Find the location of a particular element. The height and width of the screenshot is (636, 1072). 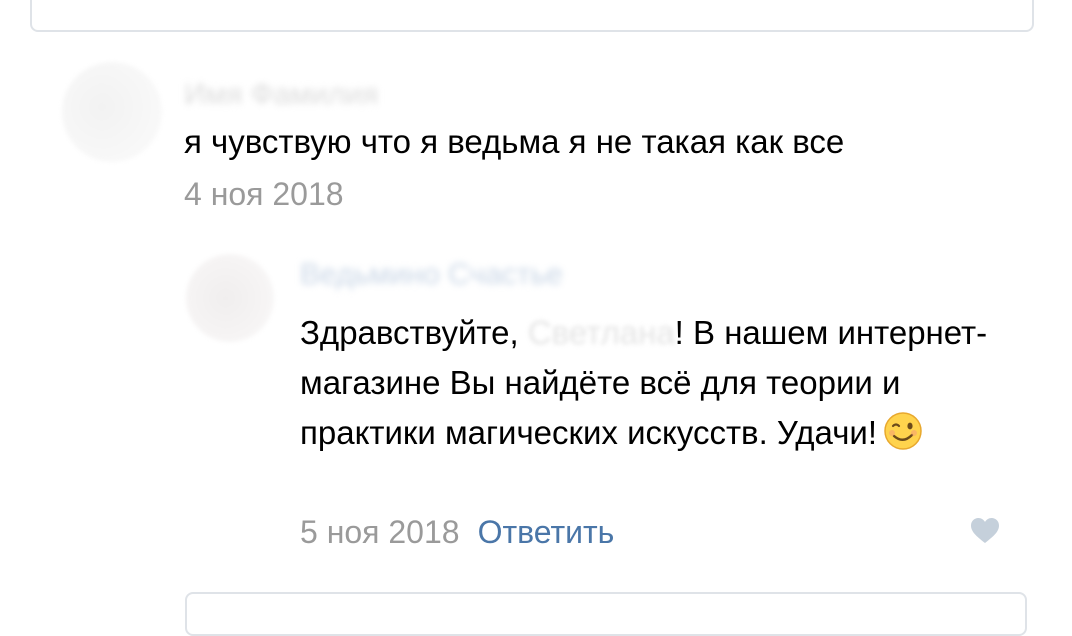

avatar is located at coordinates (112, 112).